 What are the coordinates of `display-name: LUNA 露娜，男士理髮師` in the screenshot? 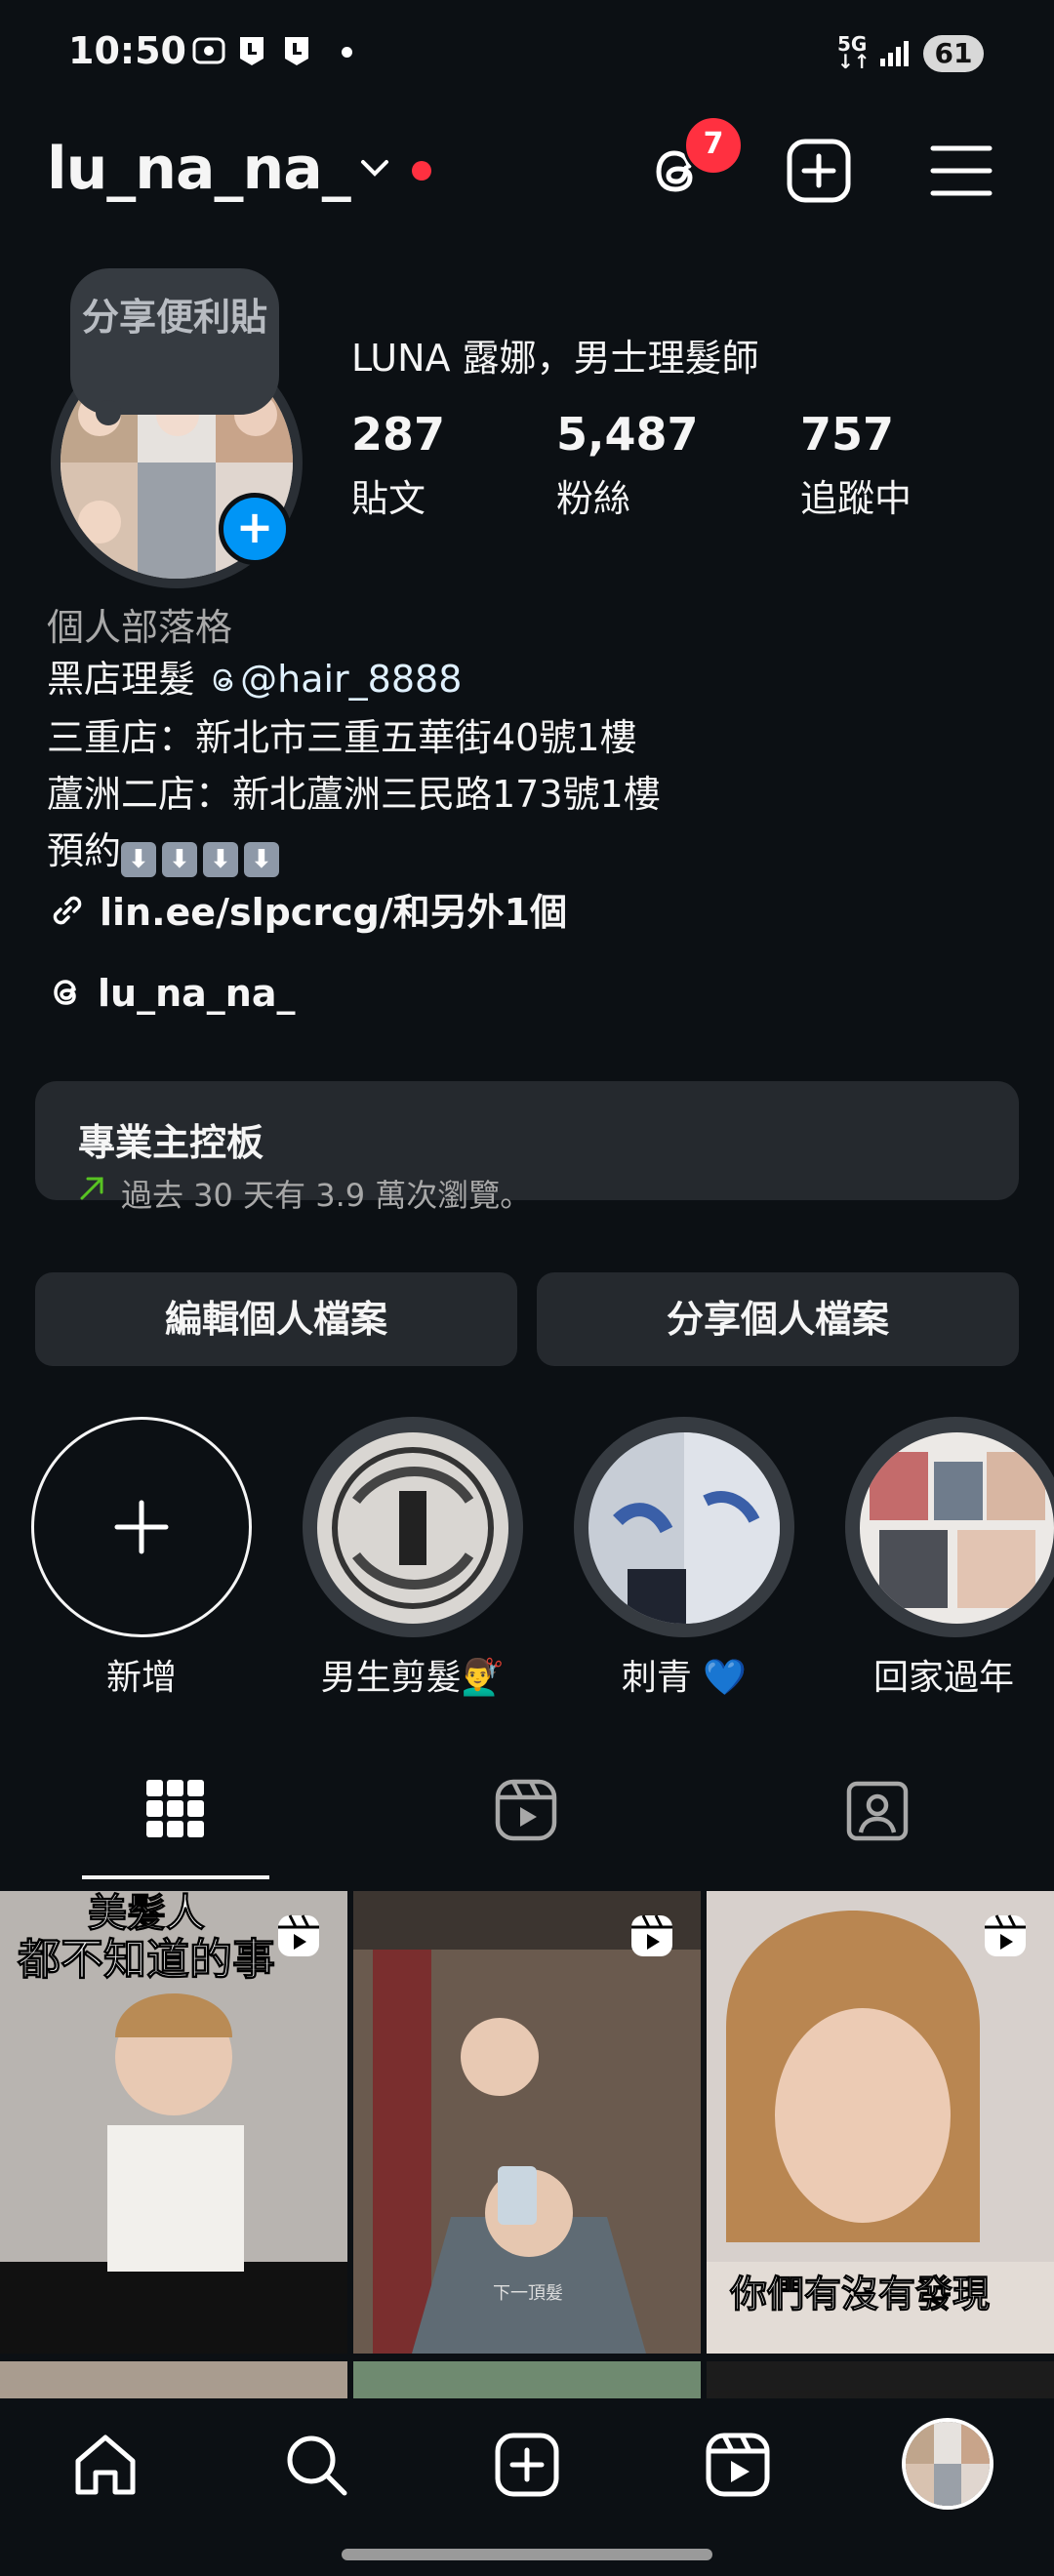 It's located at (555, 358).